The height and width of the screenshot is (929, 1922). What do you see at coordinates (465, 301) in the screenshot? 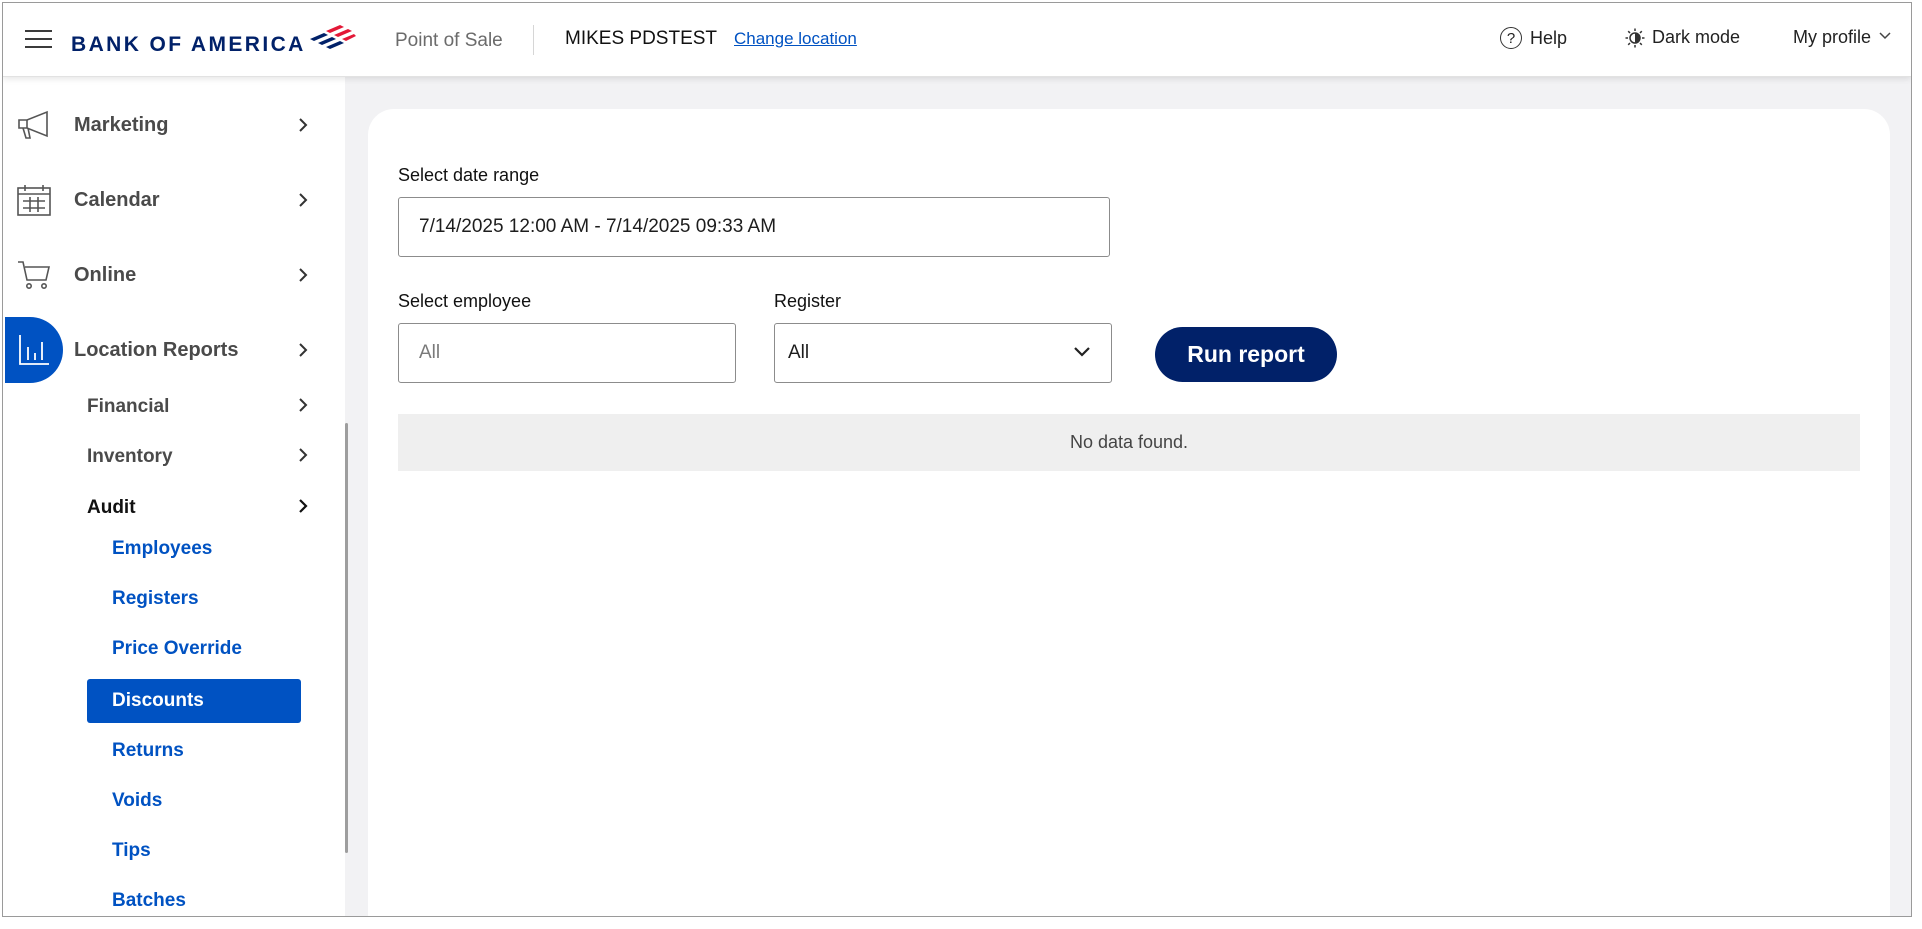
I see `employee-label: Select employee` at bounding box center [465, 301].